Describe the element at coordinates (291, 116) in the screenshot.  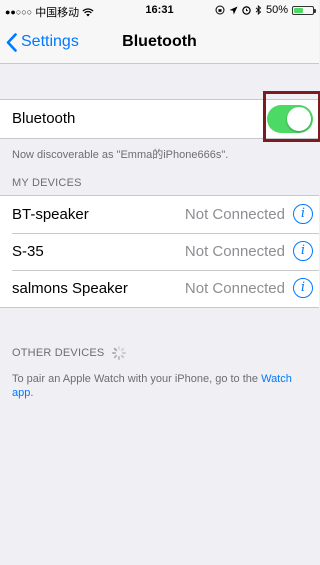
I see `highlight-annotation-box` at that location.